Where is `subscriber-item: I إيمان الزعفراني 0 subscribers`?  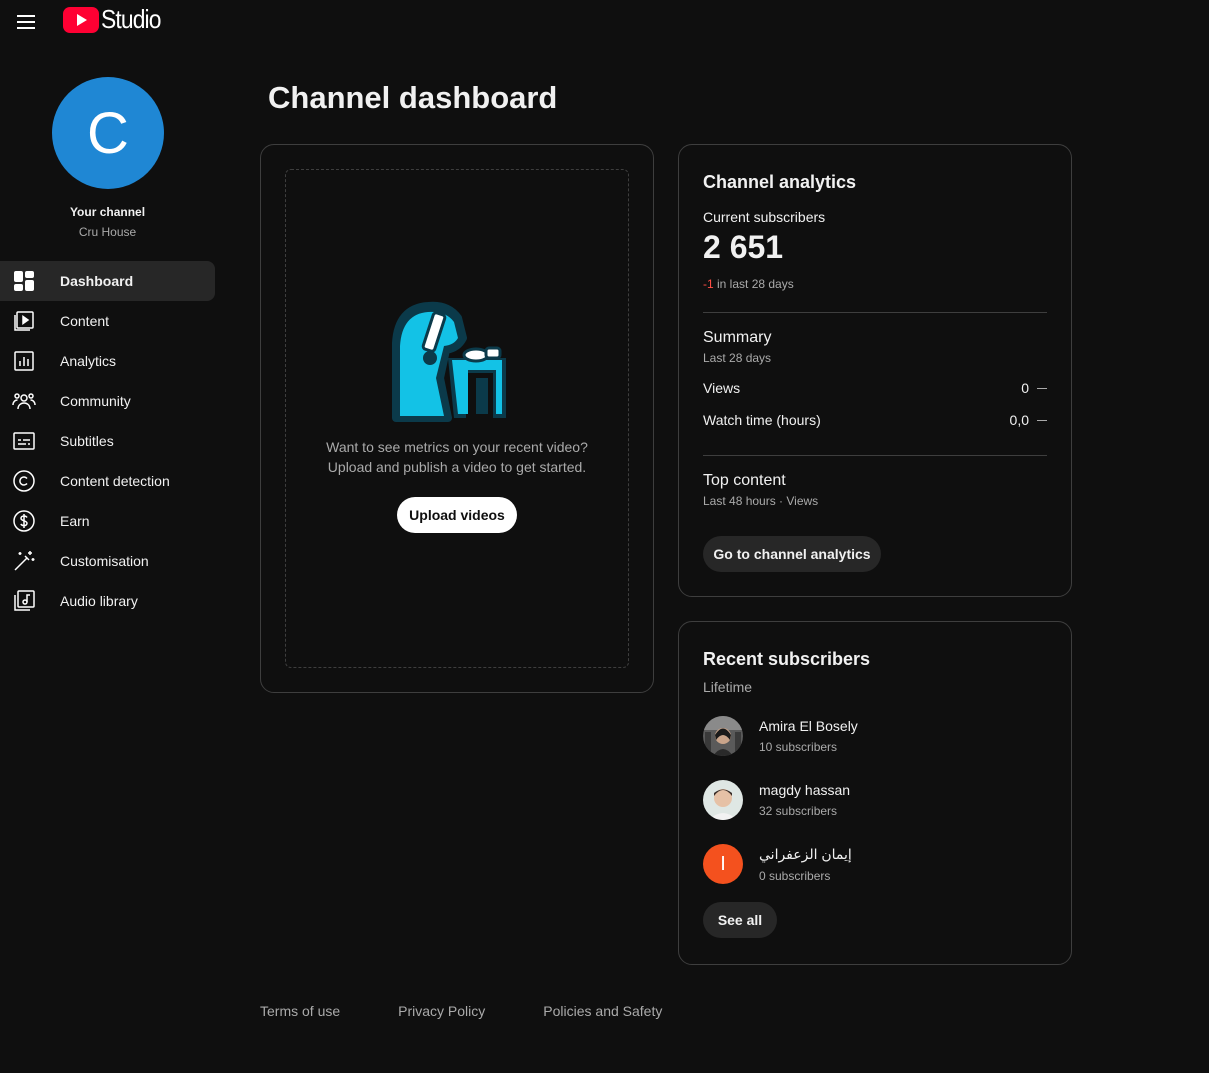
subscriber-item: I إيمان الزعفراني 0 subscribers is located at coordinates (777, 864).